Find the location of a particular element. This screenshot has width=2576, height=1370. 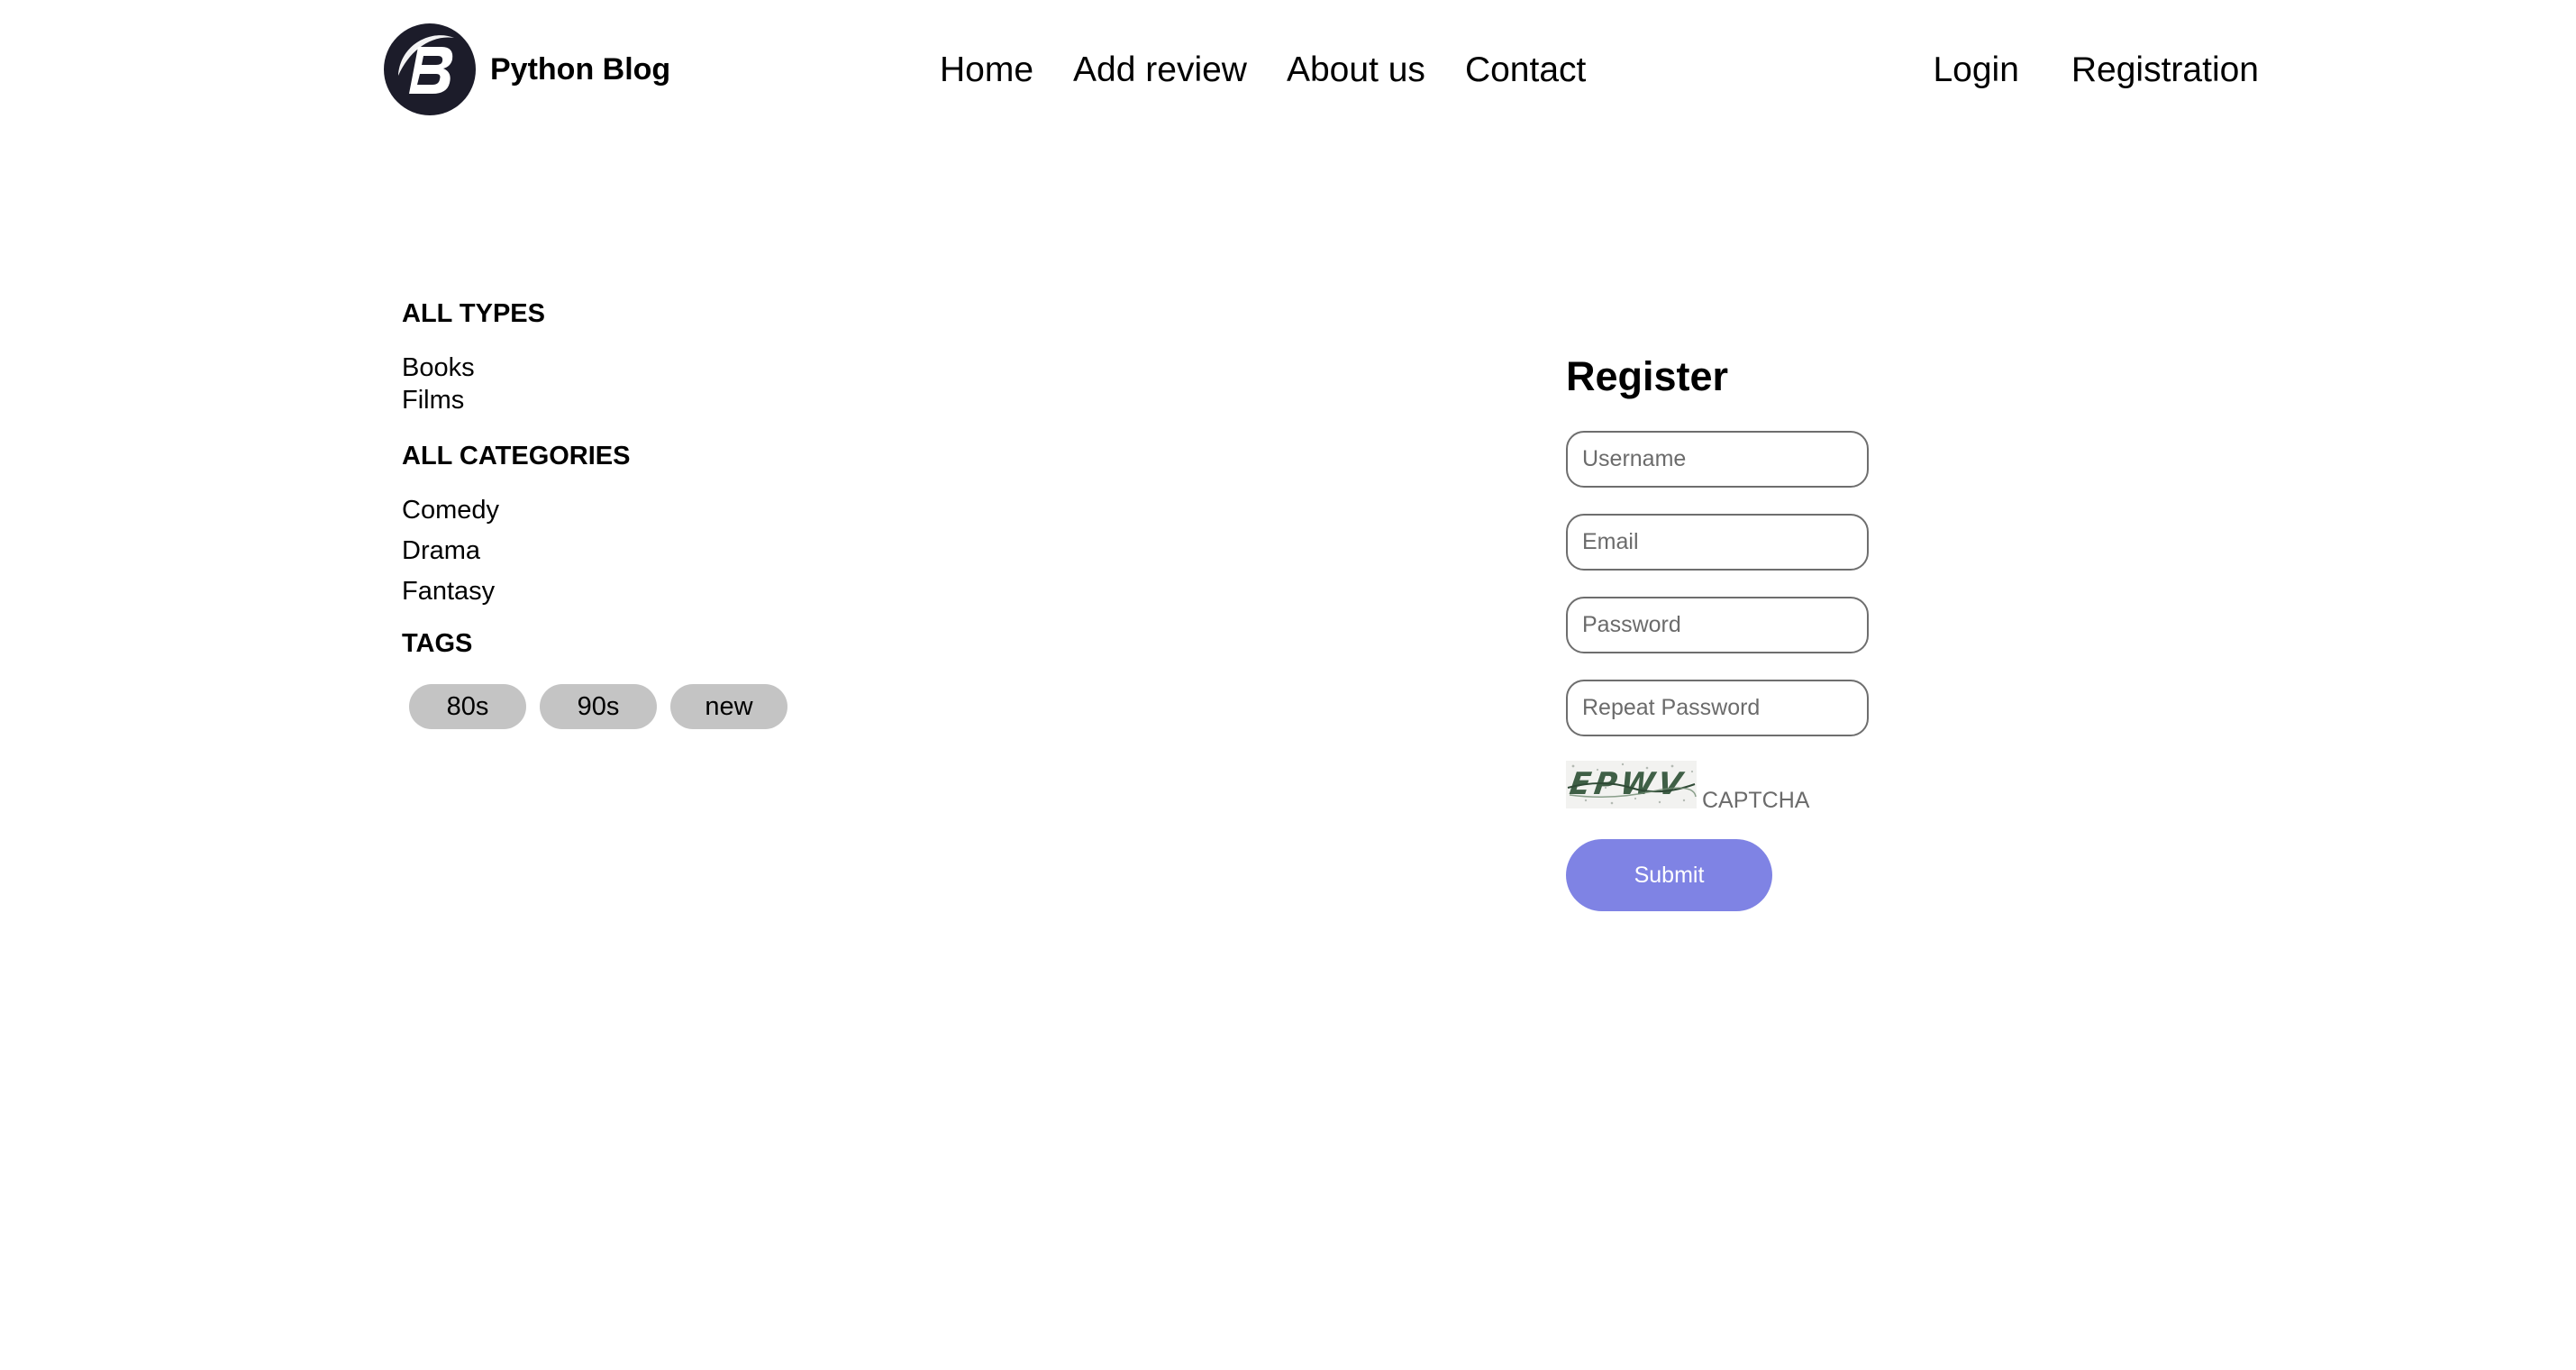

tags-list: 80s 90s new is located at coordinates (675, 706).